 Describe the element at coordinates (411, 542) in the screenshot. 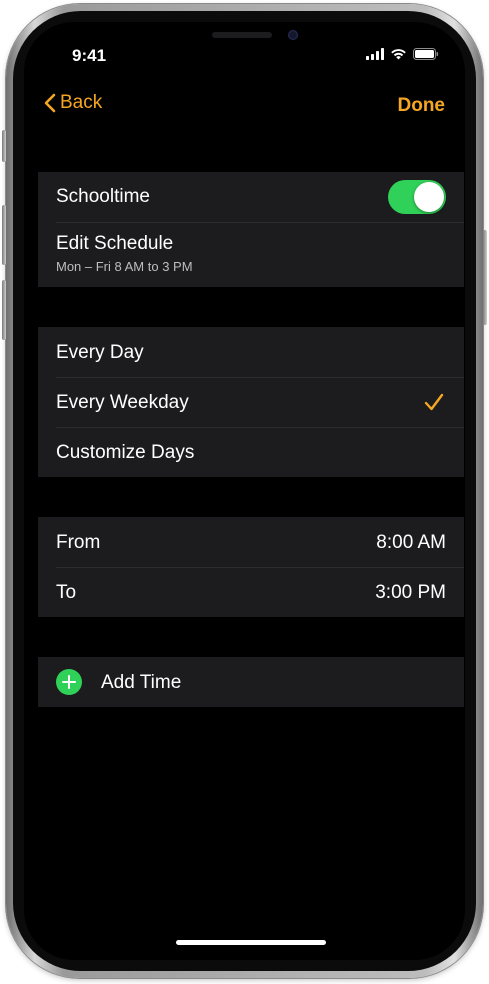

I see `from-value: 8:00 AM` at that location.